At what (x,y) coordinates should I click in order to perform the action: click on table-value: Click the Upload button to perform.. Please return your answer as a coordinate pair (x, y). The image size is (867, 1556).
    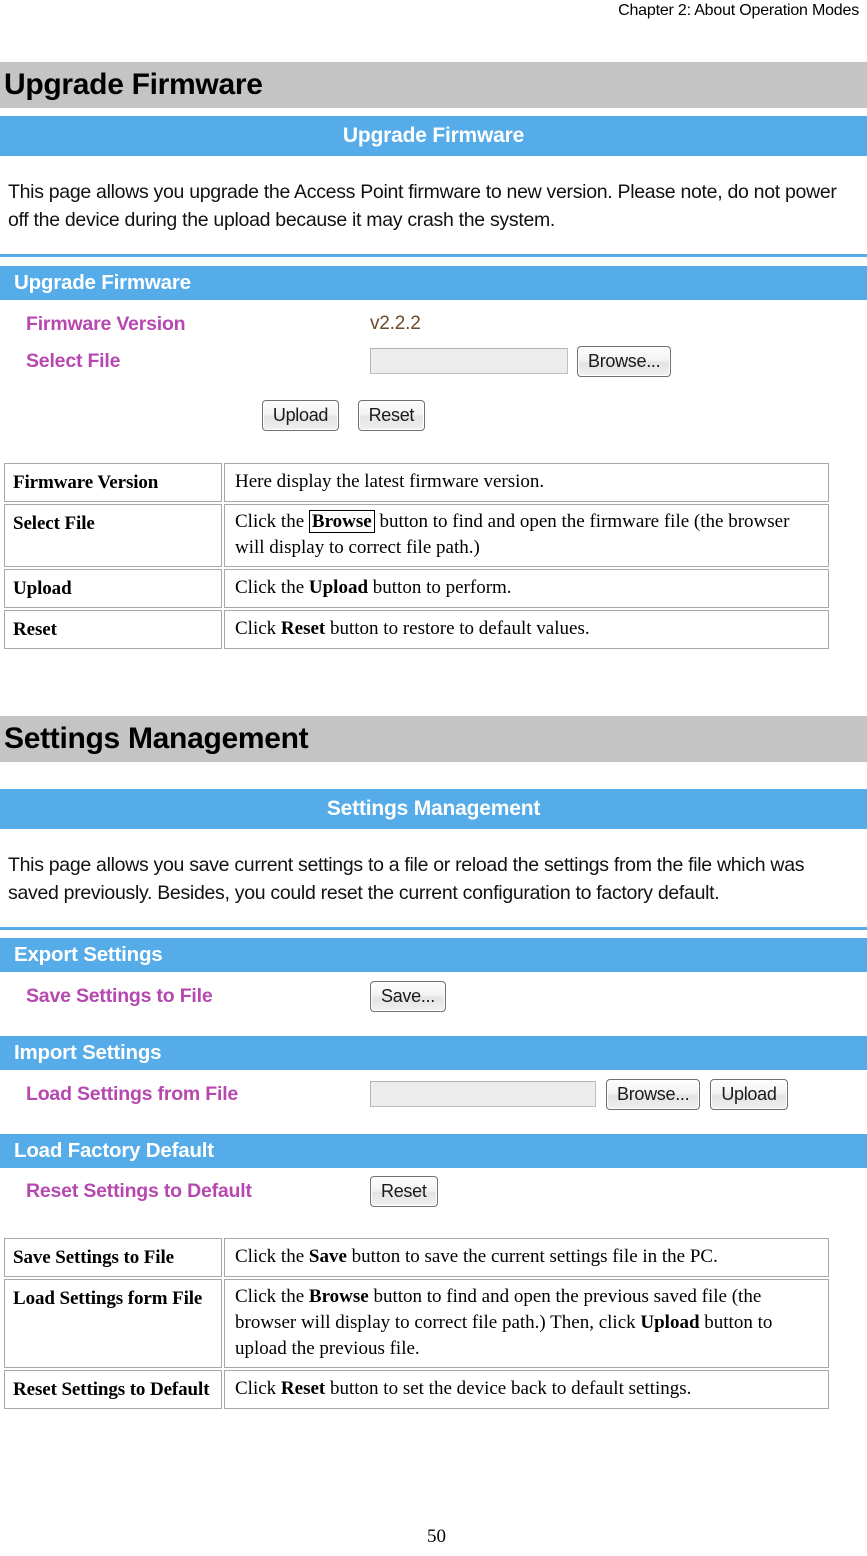
    Looking at the image, I should click on (526, 588).